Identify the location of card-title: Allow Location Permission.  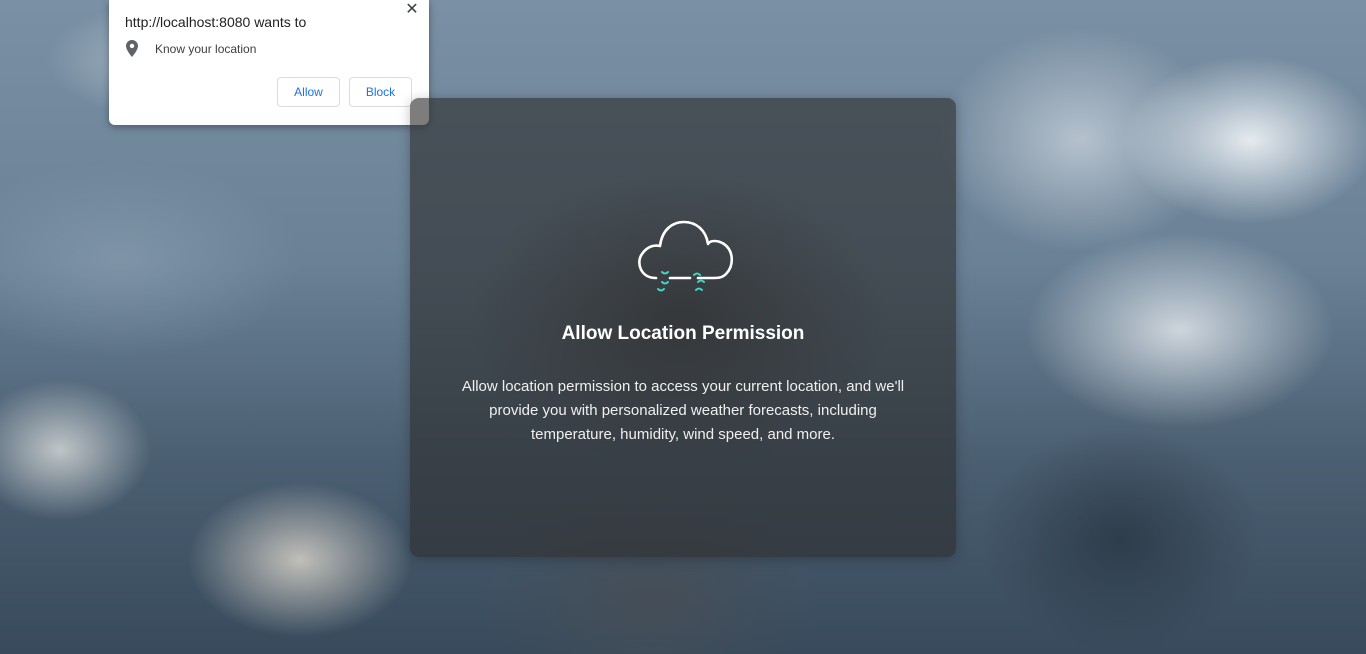
(683, 333).